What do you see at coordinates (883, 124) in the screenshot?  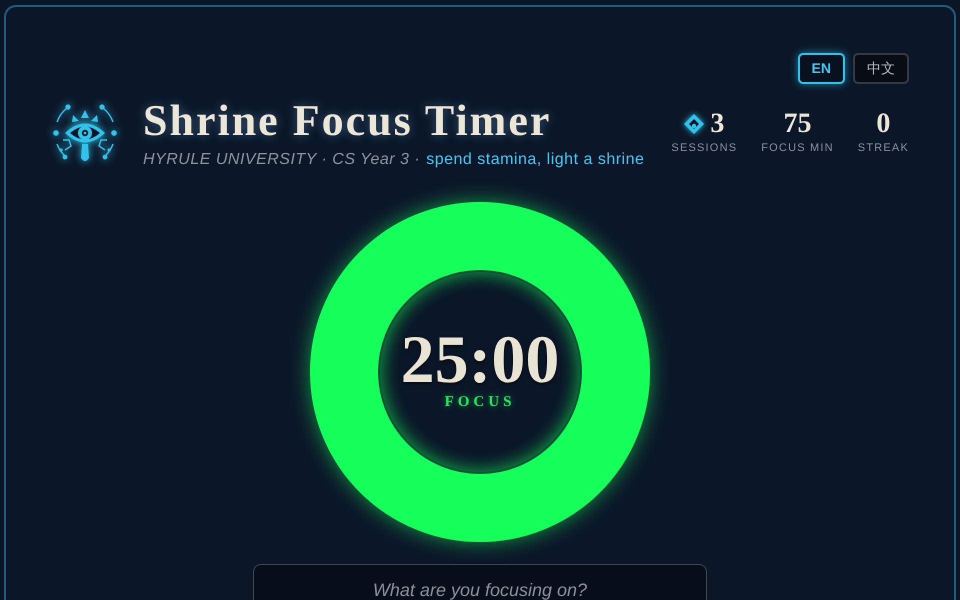 I see `stat-value: 0` at bounding box center [883, 124].